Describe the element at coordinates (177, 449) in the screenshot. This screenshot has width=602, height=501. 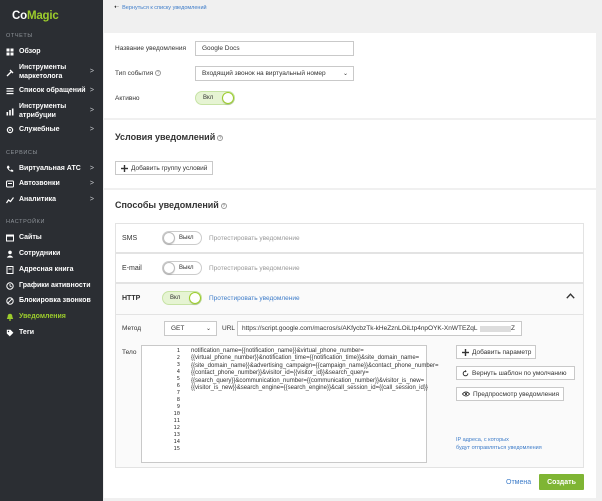
I see `line-number: 15` at that location.